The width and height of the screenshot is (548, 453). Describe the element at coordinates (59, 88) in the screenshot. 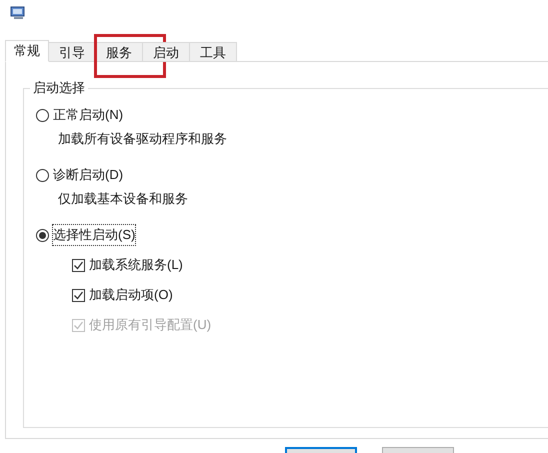

I see `group-title: 启动选择` at that location.